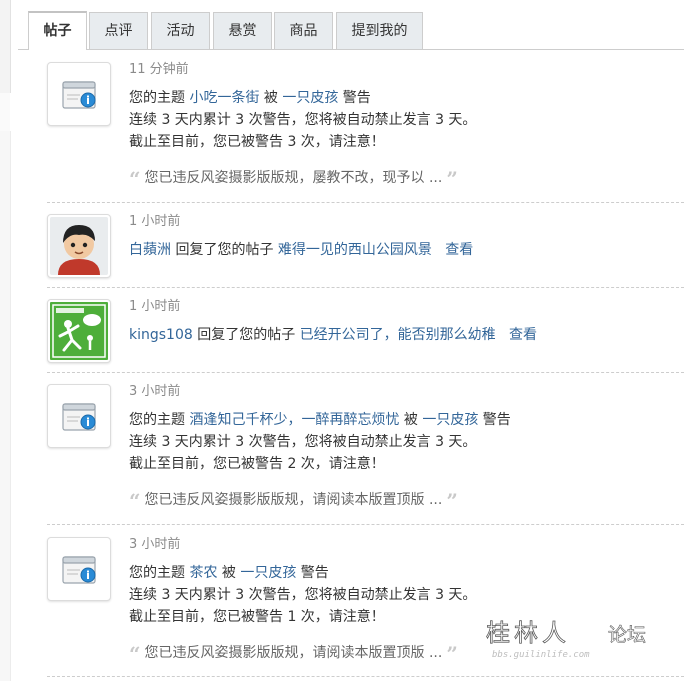  Describe the element at coordinates (5, 406) in the screenshot. I see `left-edge-panel-bottom` at that location.